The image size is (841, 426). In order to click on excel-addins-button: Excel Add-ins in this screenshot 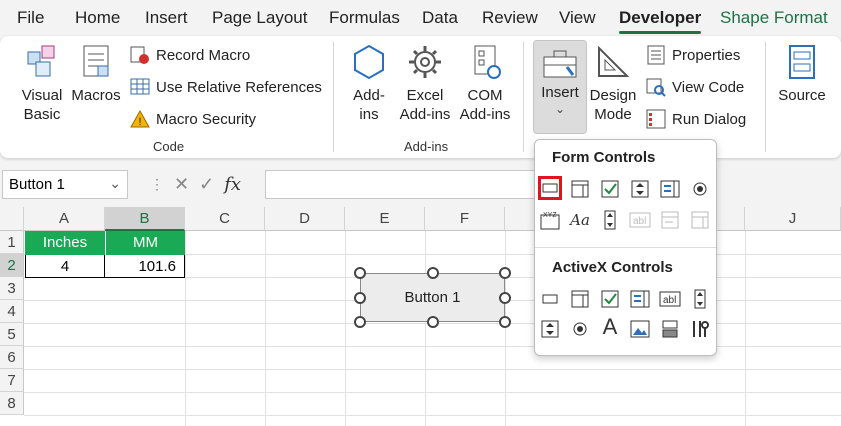, I will do `click(425, 83)`.